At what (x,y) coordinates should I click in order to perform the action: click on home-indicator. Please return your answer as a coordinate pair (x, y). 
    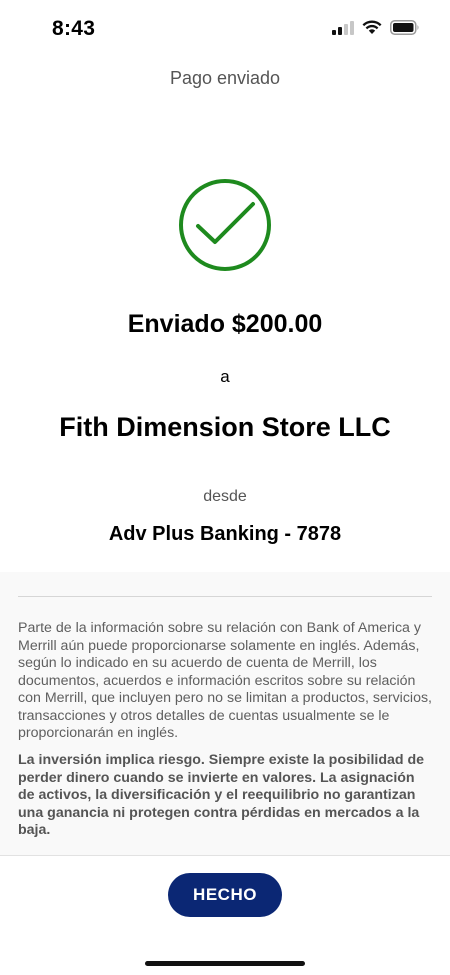
    Looking at the image, I should click on (225, 963).